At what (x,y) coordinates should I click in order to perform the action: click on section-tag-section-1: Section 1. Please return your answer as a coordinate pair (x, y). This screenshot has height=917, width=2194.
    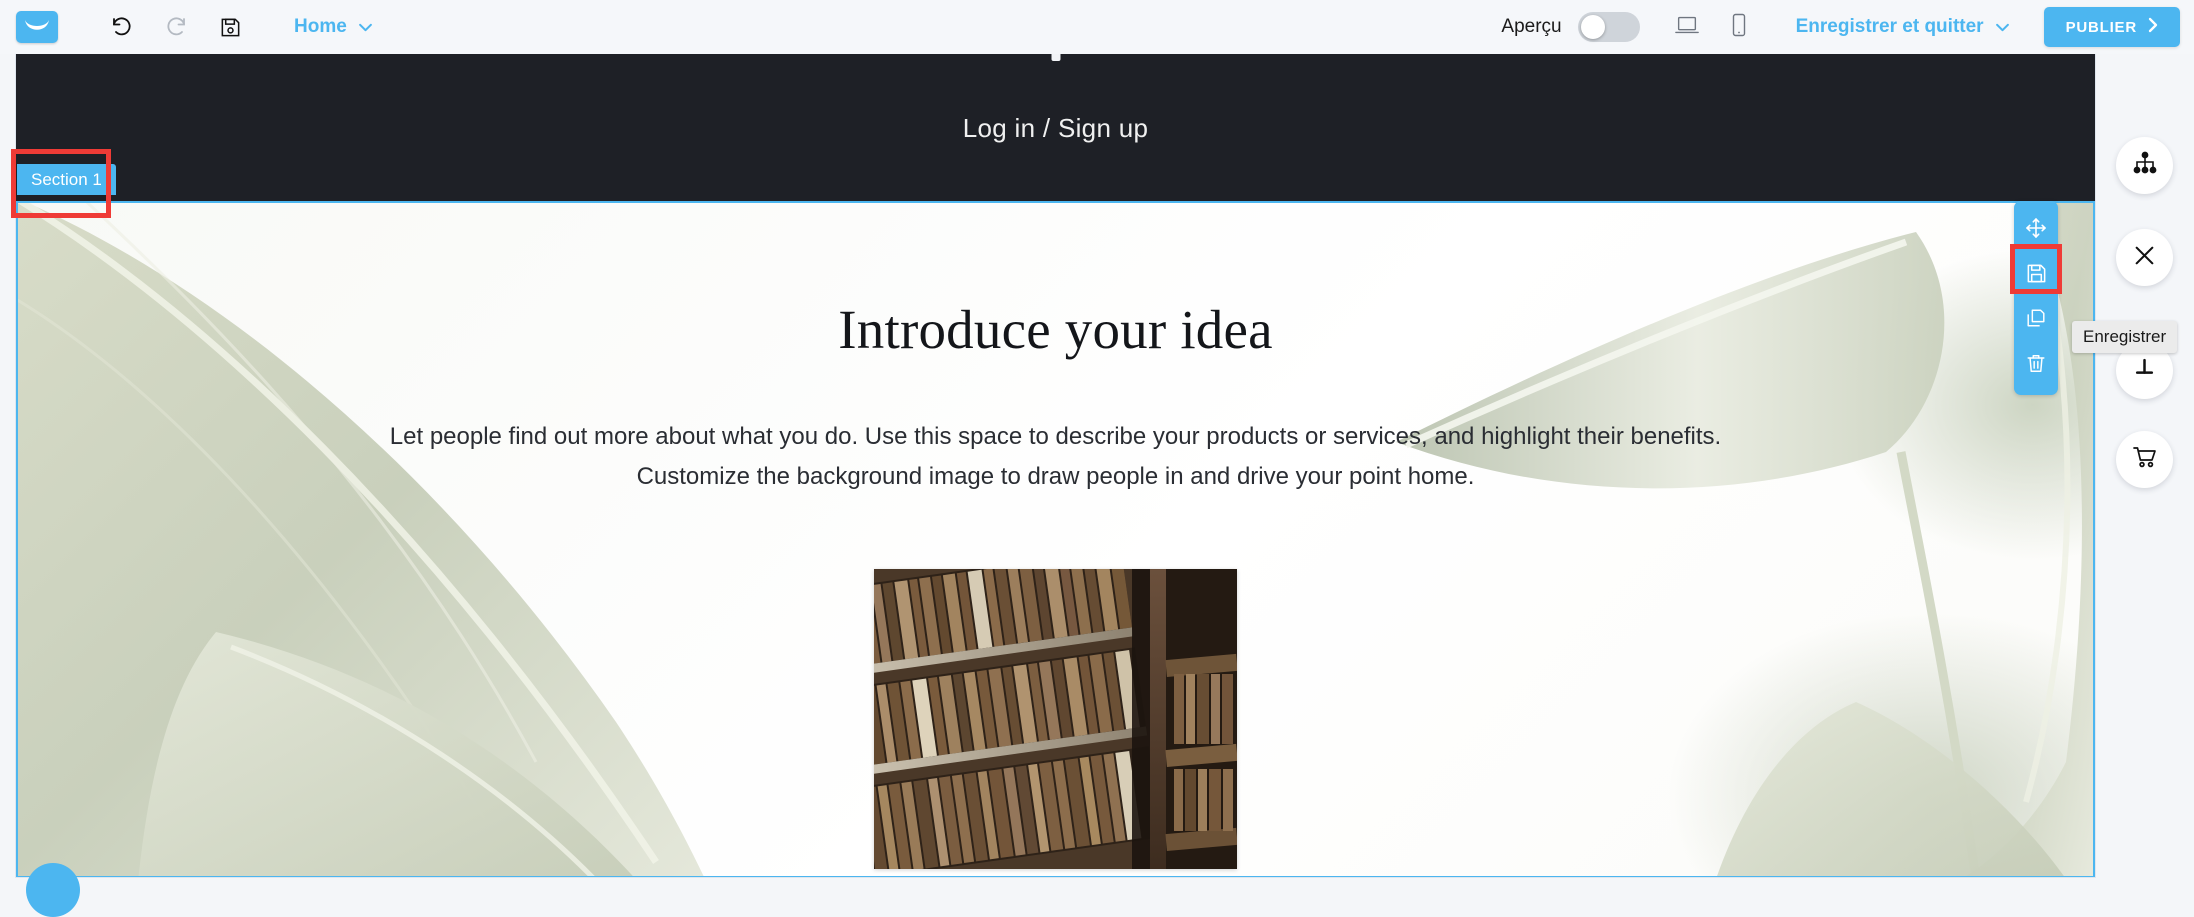
    Looking at the image, I should click on (66, 179).